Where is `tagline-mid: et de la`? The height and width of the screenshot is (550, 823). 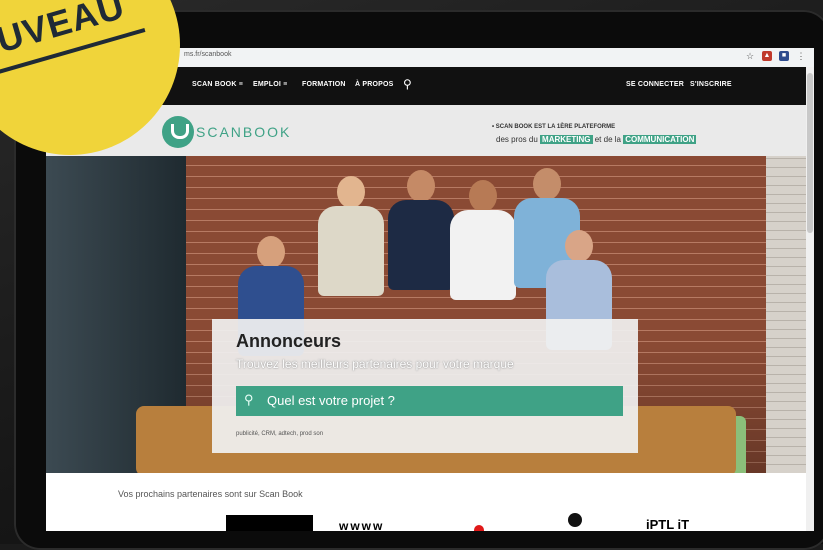
tagline-mid: et de la is located at coordinates (607, 139).